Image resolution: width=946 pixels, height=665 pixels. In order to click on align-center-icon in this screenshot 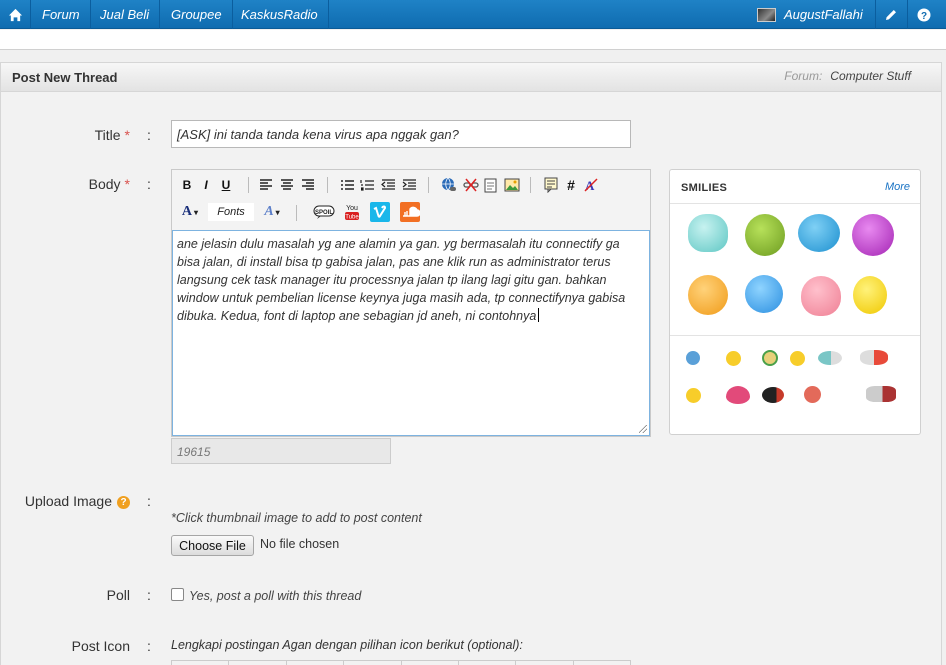, I will do `click(287, 184)`.